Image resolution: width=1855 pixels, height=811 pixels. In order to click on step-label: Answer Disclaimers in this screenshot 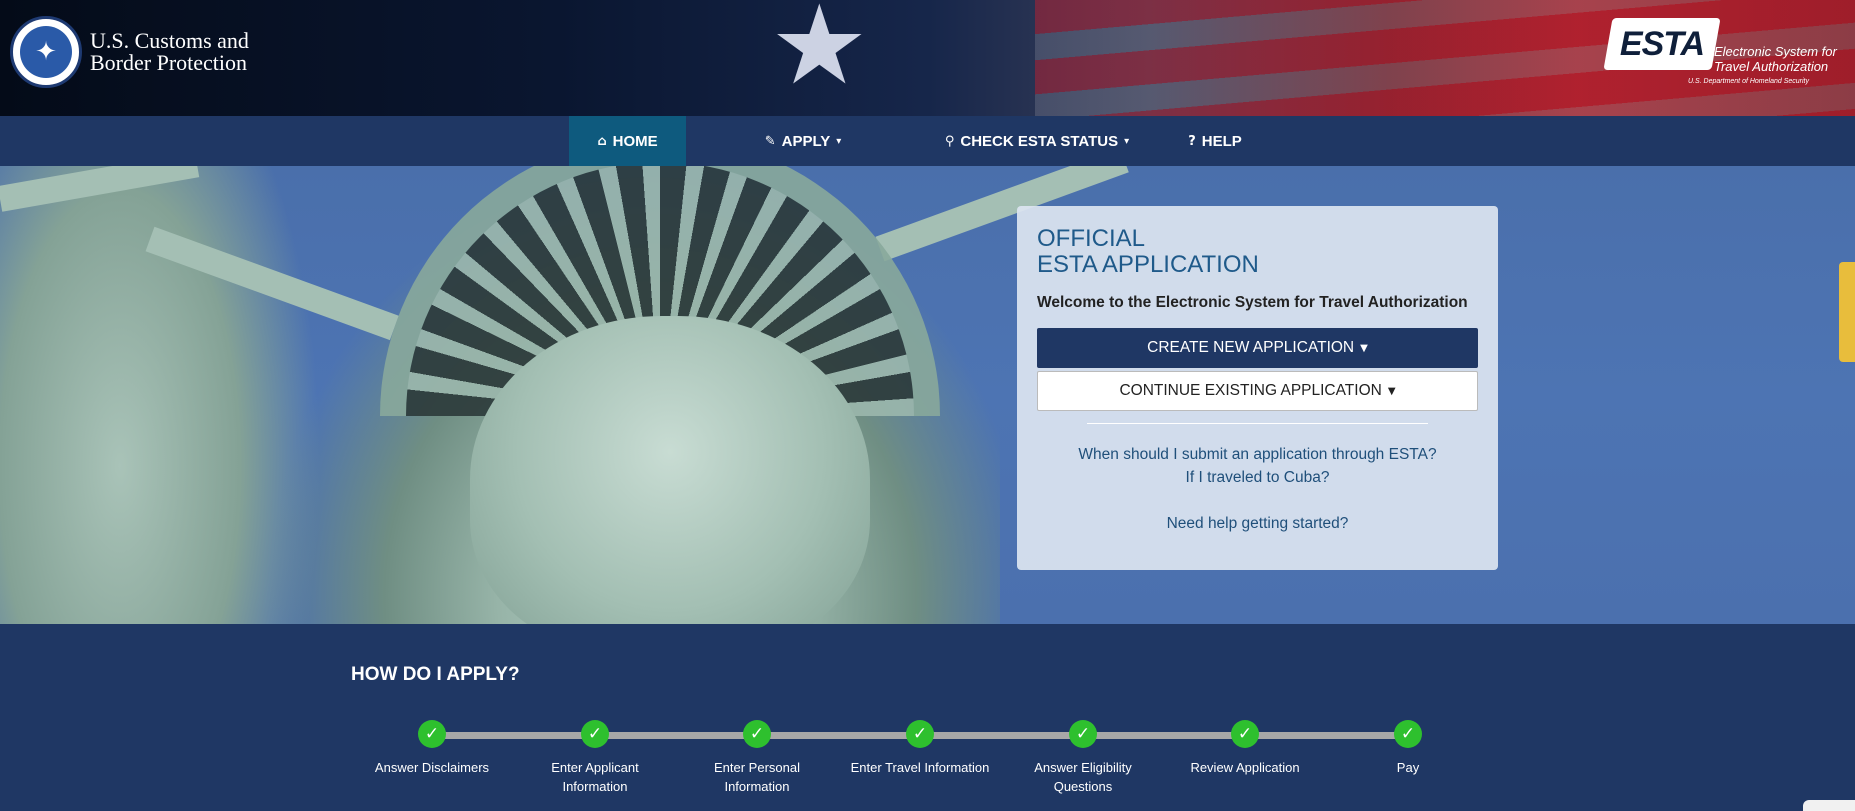, I will do `click(432, 767)`.